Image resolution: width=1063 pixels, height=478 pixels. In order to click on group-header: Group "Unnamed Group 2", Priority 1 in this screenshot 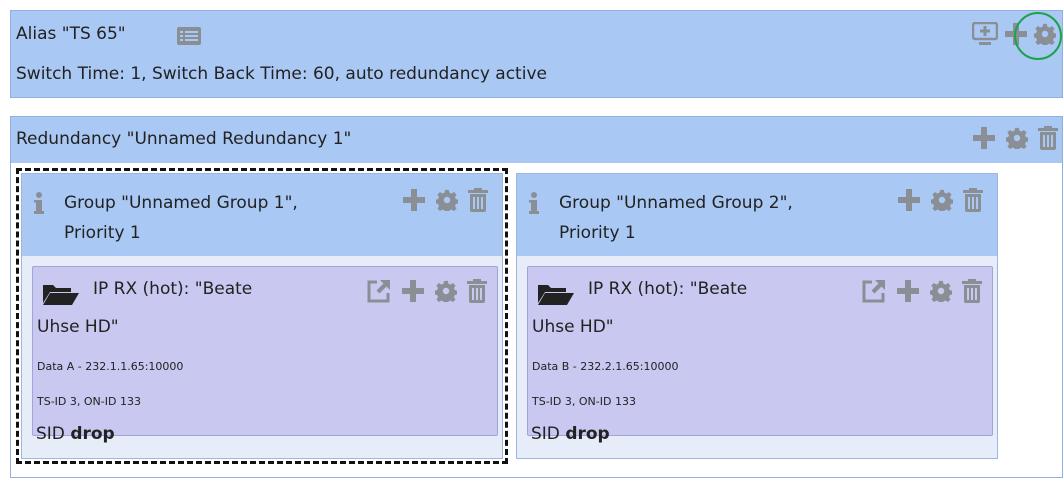, I will do `click(757, 215)`.